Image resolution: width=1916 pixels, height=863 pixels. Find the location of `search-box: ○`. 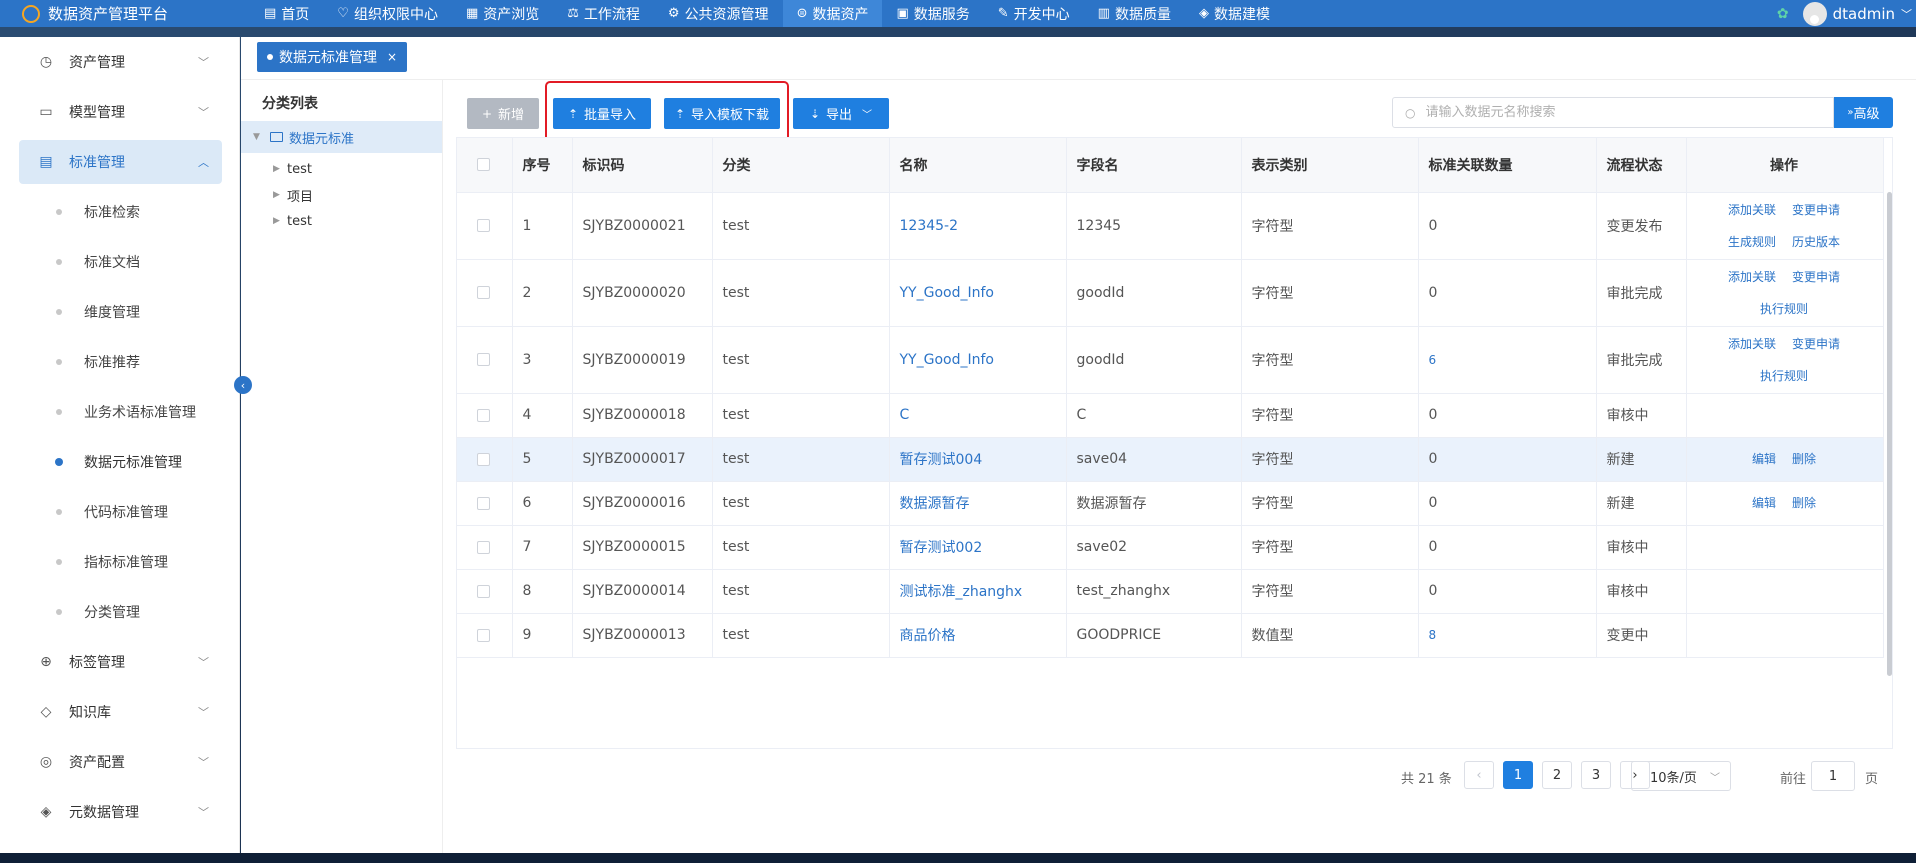

search-box: ○ is located at coordinates (1613, 112).